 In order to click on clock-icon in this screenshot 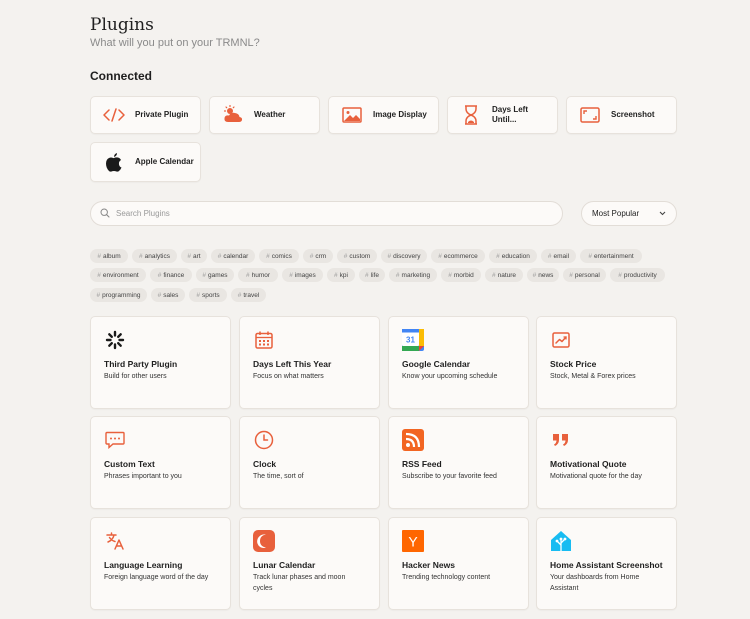, I will do `click(264, 440)`.